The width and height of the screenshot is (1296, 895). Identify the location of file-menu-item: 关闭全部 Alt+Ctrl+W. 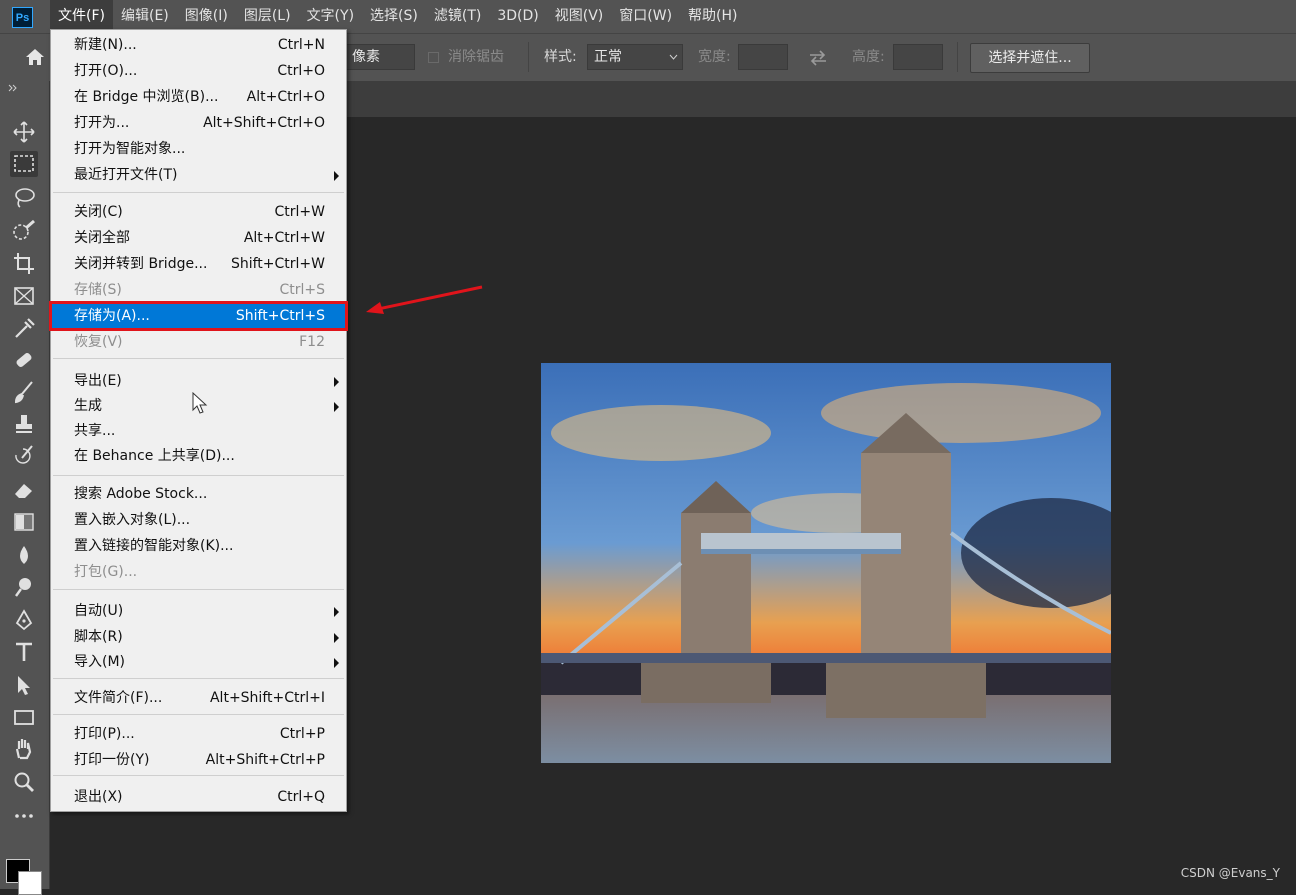
(198, 238).